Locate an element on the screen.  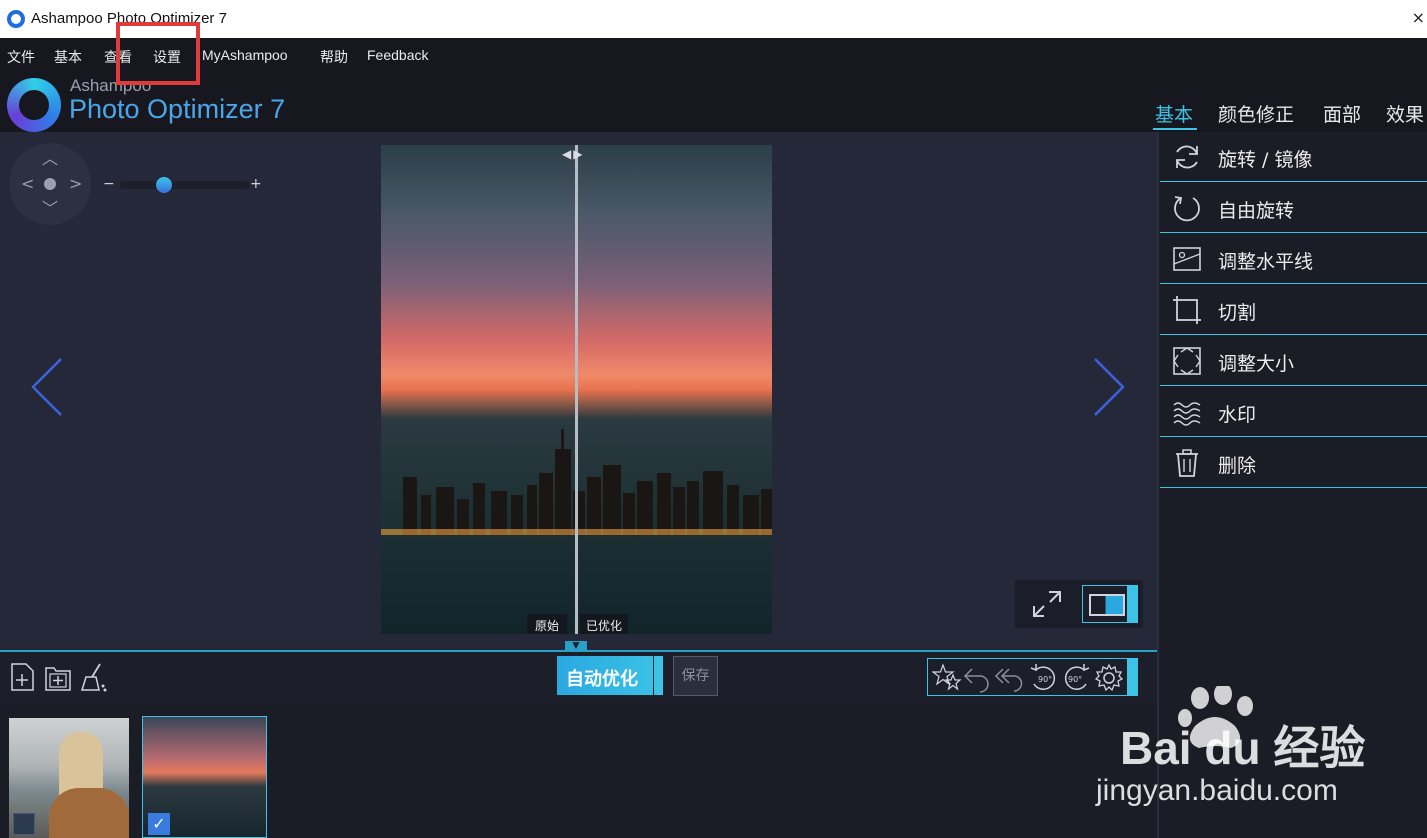
rotate-left-icon: 90° is located at coordinates (1044, 678).